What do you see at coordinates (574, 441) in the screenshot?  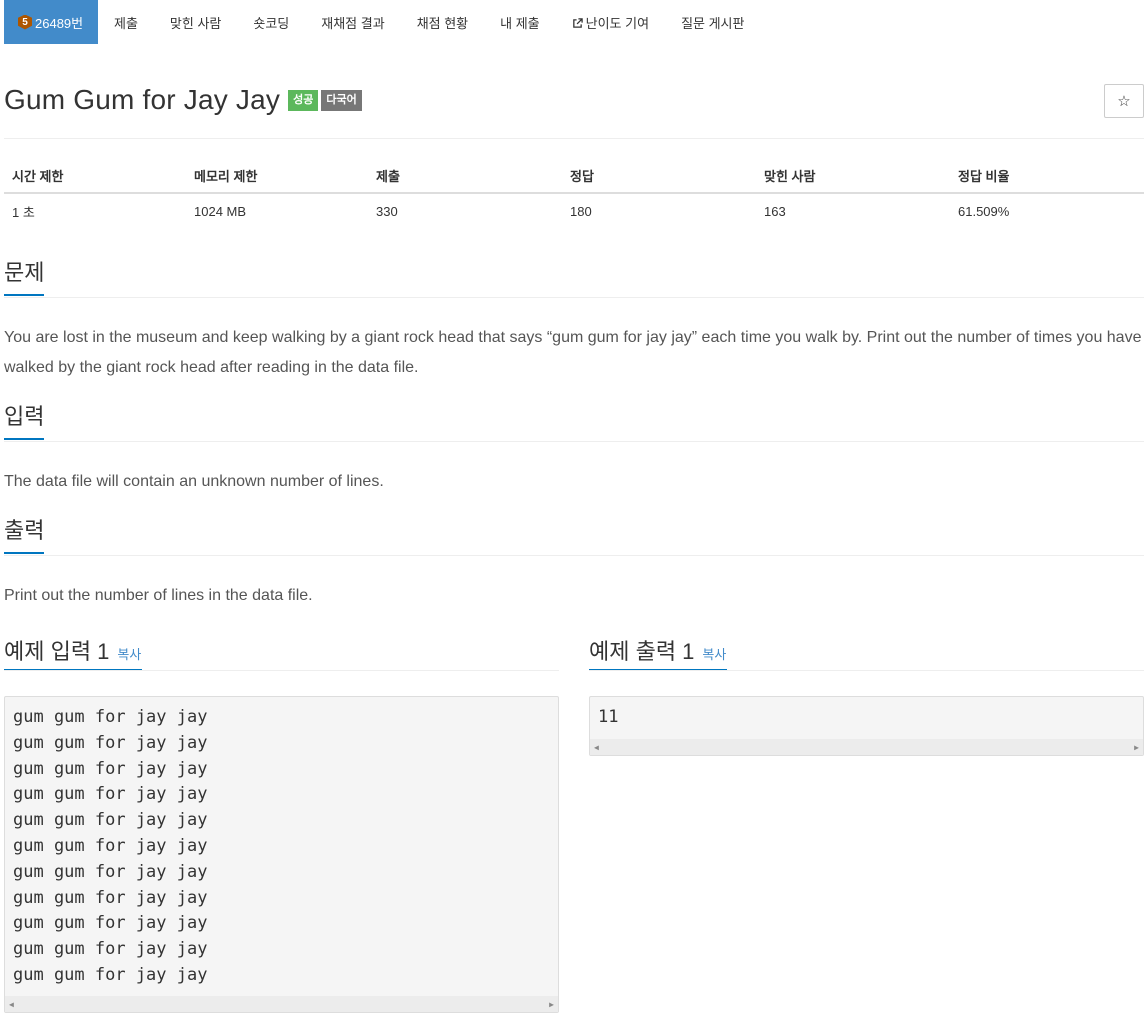 I see `input-divider` at bounding box center [574, 441].